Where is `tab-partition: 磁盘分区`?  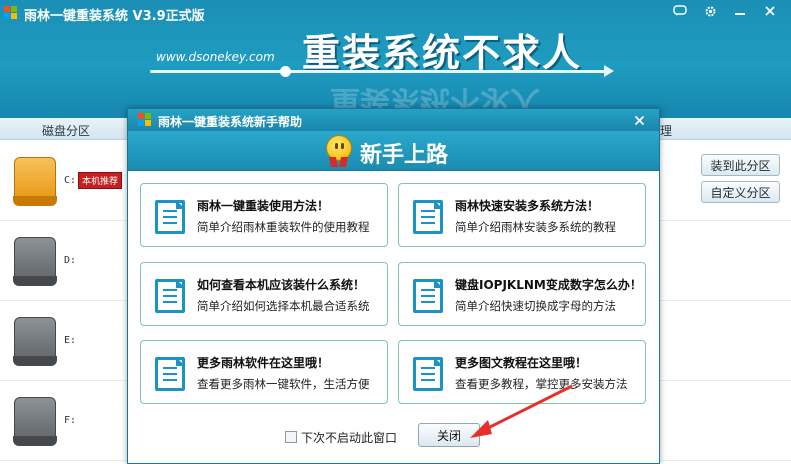
tab-partition: 磁盘分区 is located at coordinates (66, 130).